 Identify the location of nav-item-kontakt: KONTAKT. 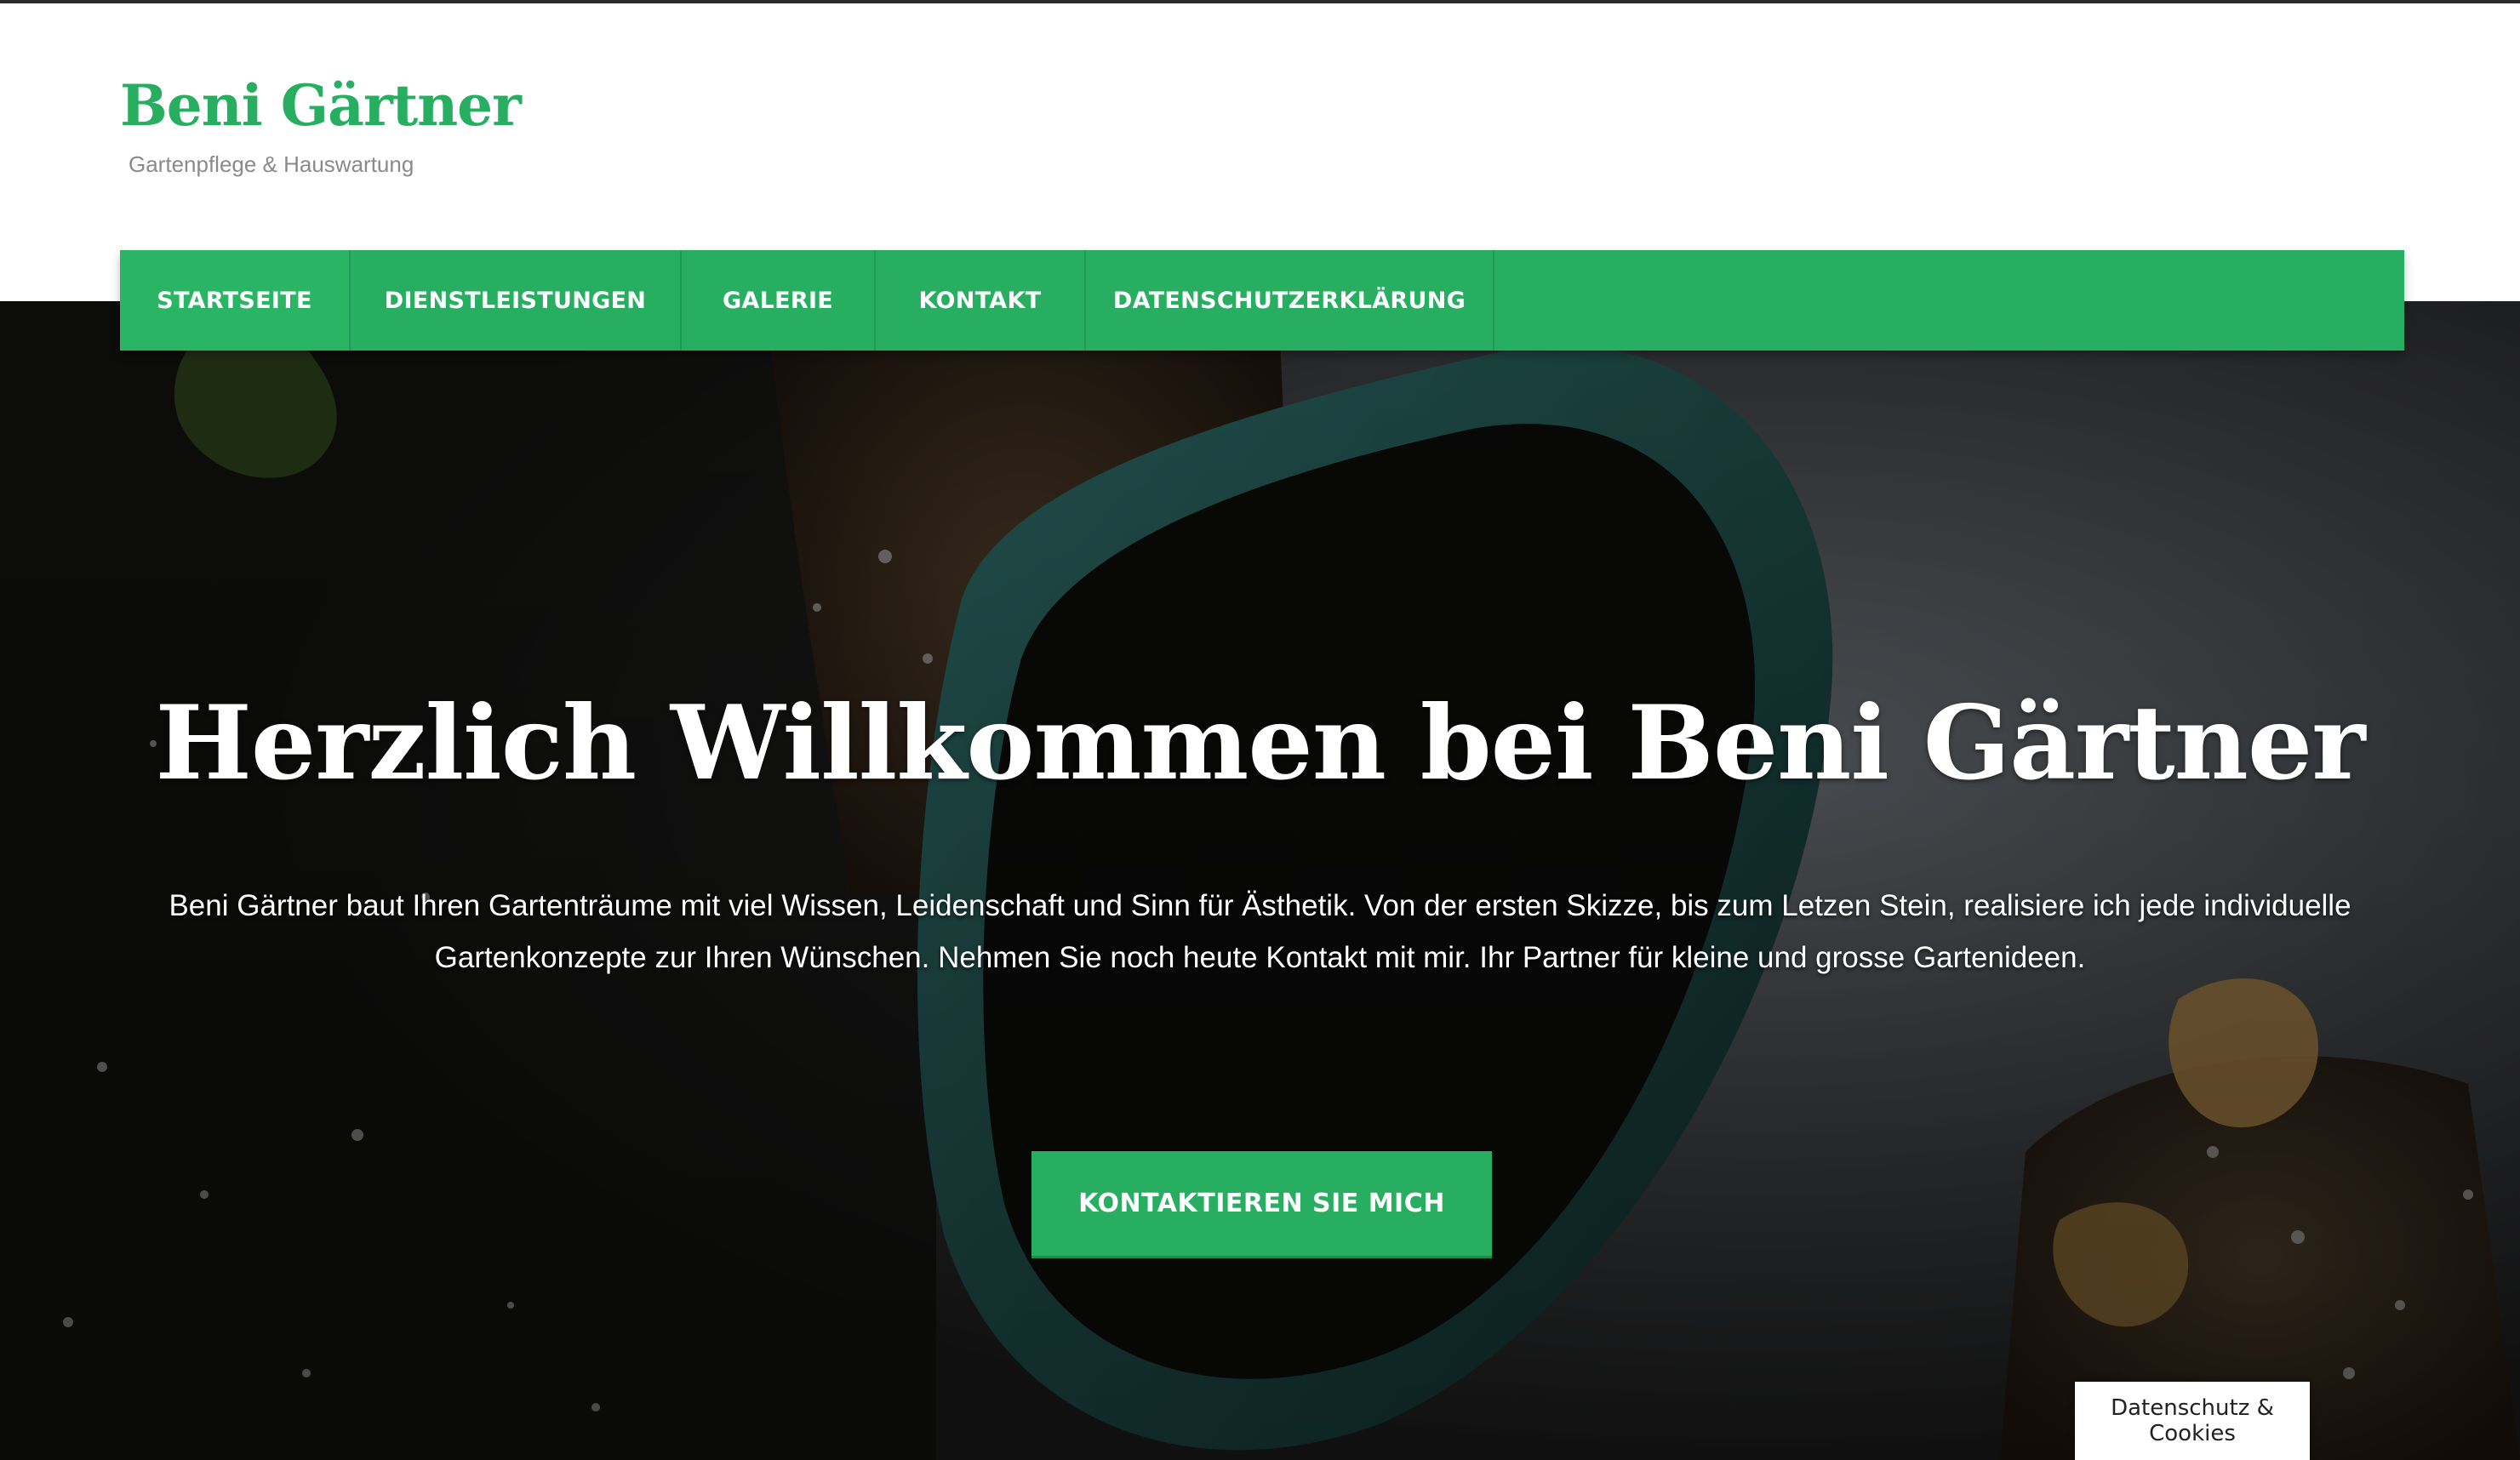
(981, 300).